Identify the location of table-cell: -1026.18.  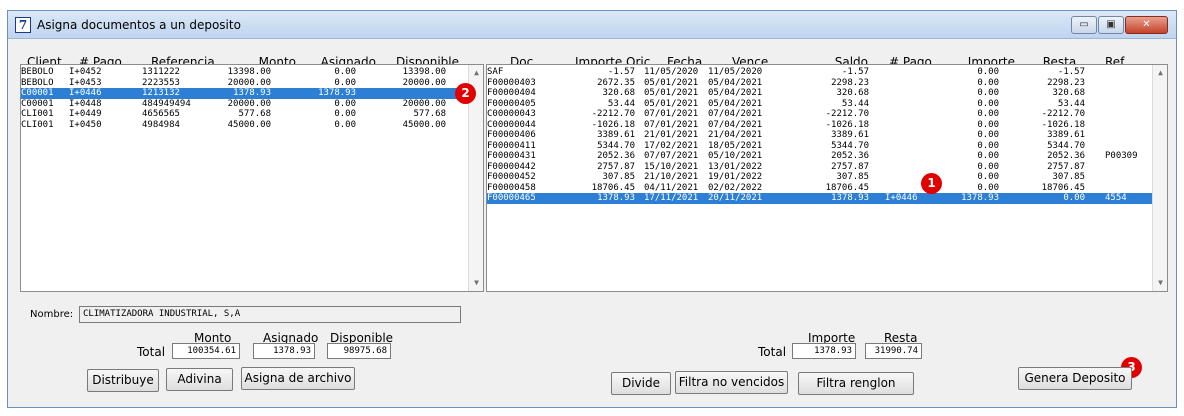
(847, 124).